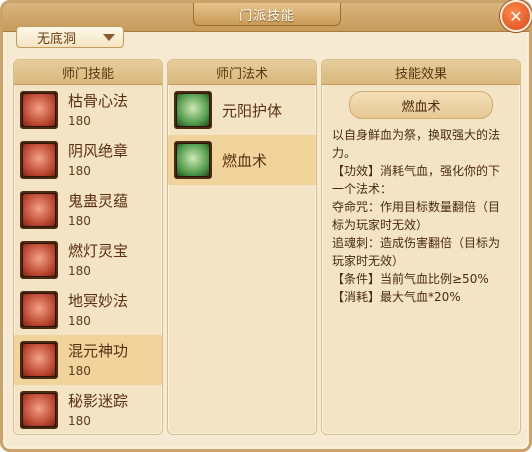 This screenshot has height=452, width=532. Describe the element at coordinates (421, 105) in the screenshot. I see `effect-spell-title: 燃血术` at that location.